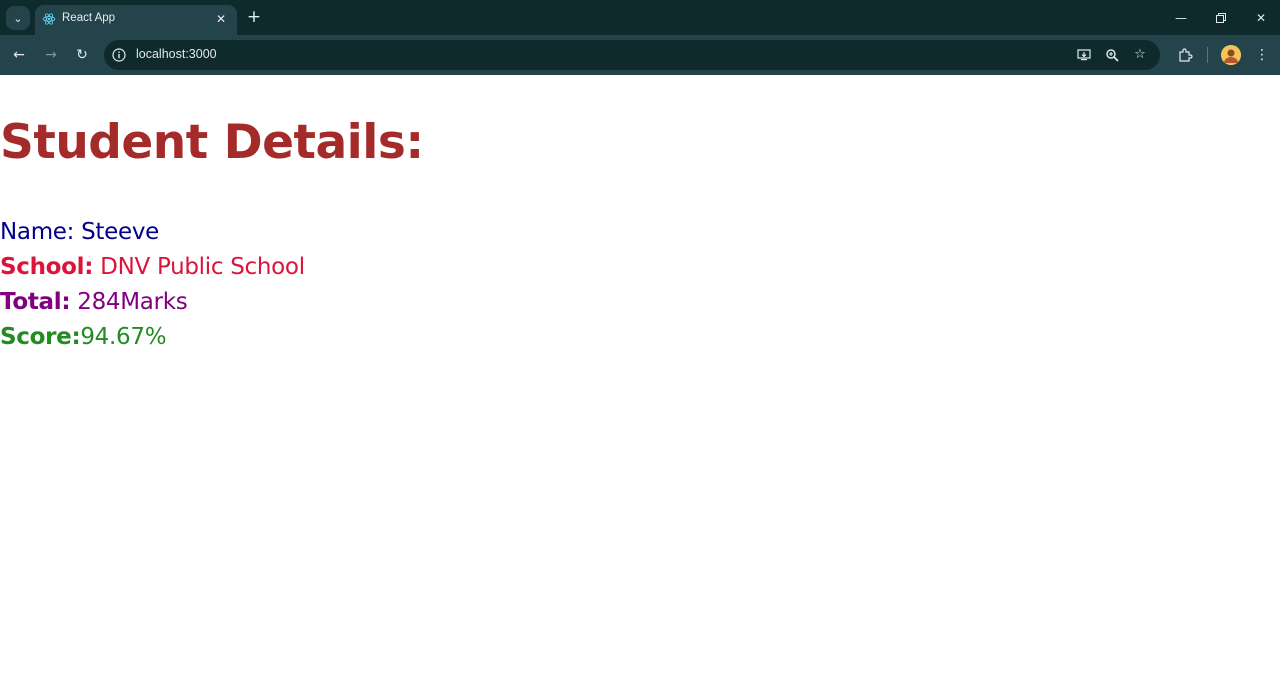  I want to click on plus-icon: +, so click(254, 17).